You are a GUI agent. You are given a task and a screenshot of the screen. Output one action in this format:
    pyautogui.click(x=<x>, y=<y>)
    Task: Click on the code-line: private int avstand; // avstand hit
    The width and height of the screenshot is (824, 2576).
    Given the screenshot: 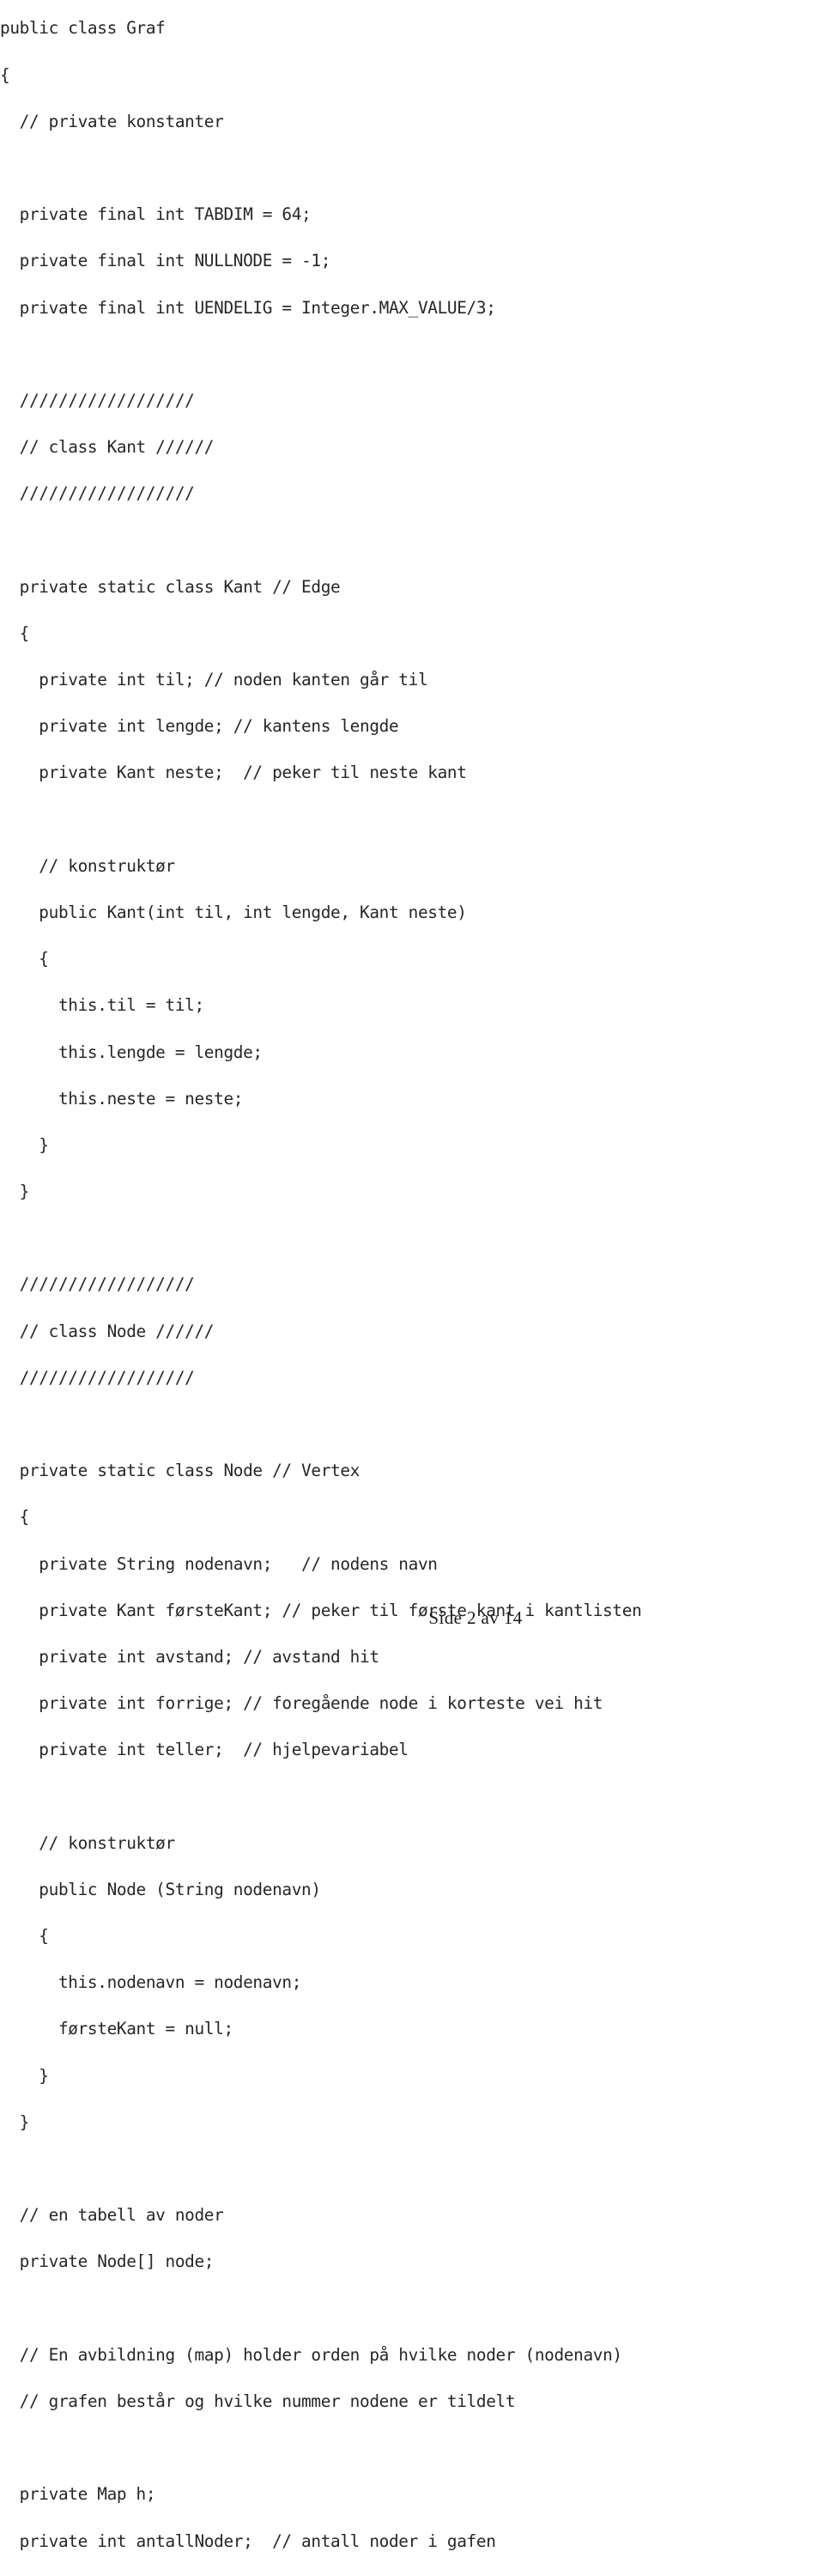 What is the action you would take?
    pyautogui.click(x=189, y=1656)
    